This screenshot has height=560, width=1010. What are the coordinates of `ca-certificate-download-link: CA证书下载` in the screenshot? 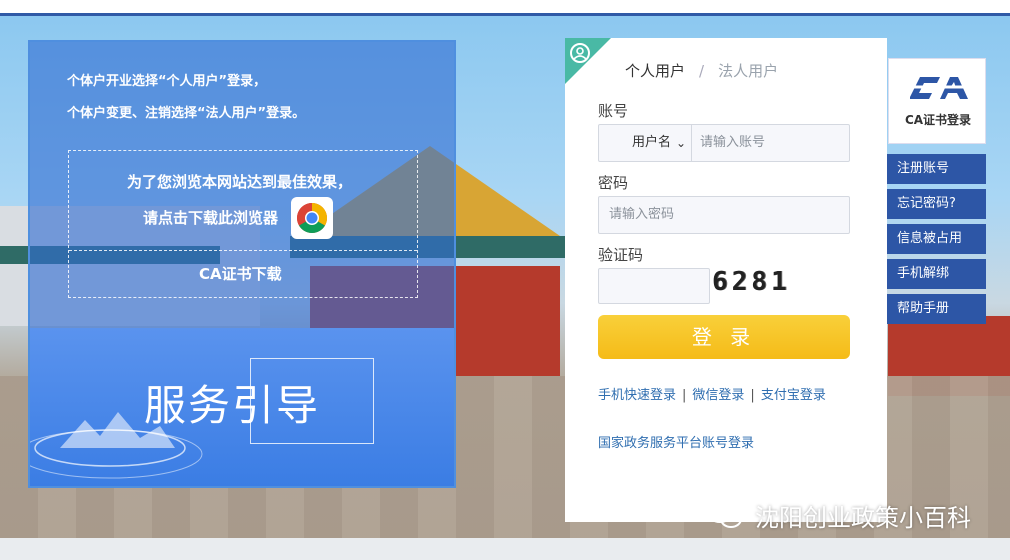 It's located at (240, 273).